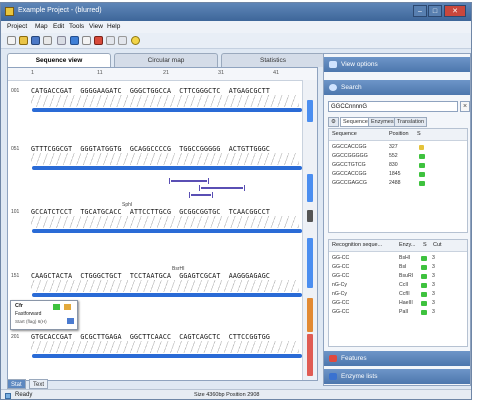 The width and height of the screenshot is (477, 402). What do you see at coordinates (398, 156) in the screenshot?
I see `table-row: GGCCGGGGG 552` at bounding box center [398, 156].